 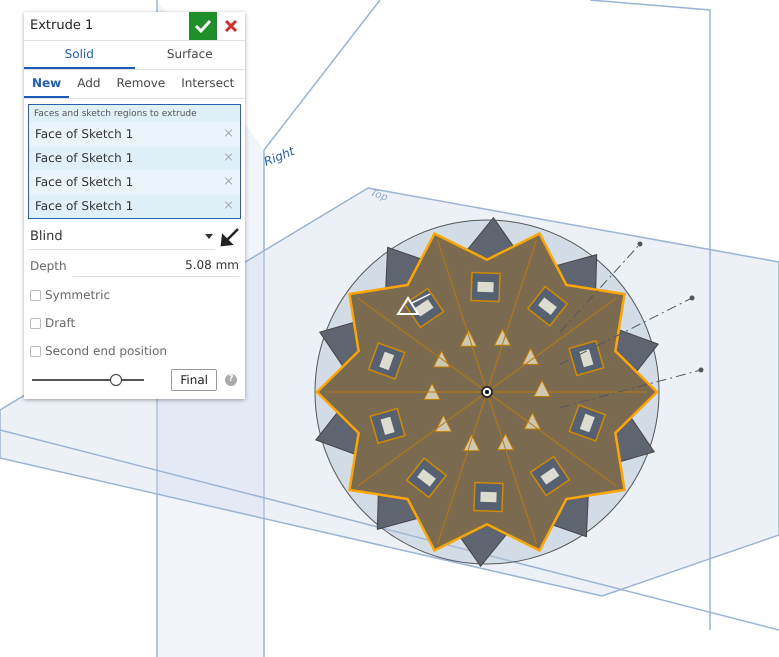 I want to click on body-type-tab: Solid, so click(x=79, y=55).